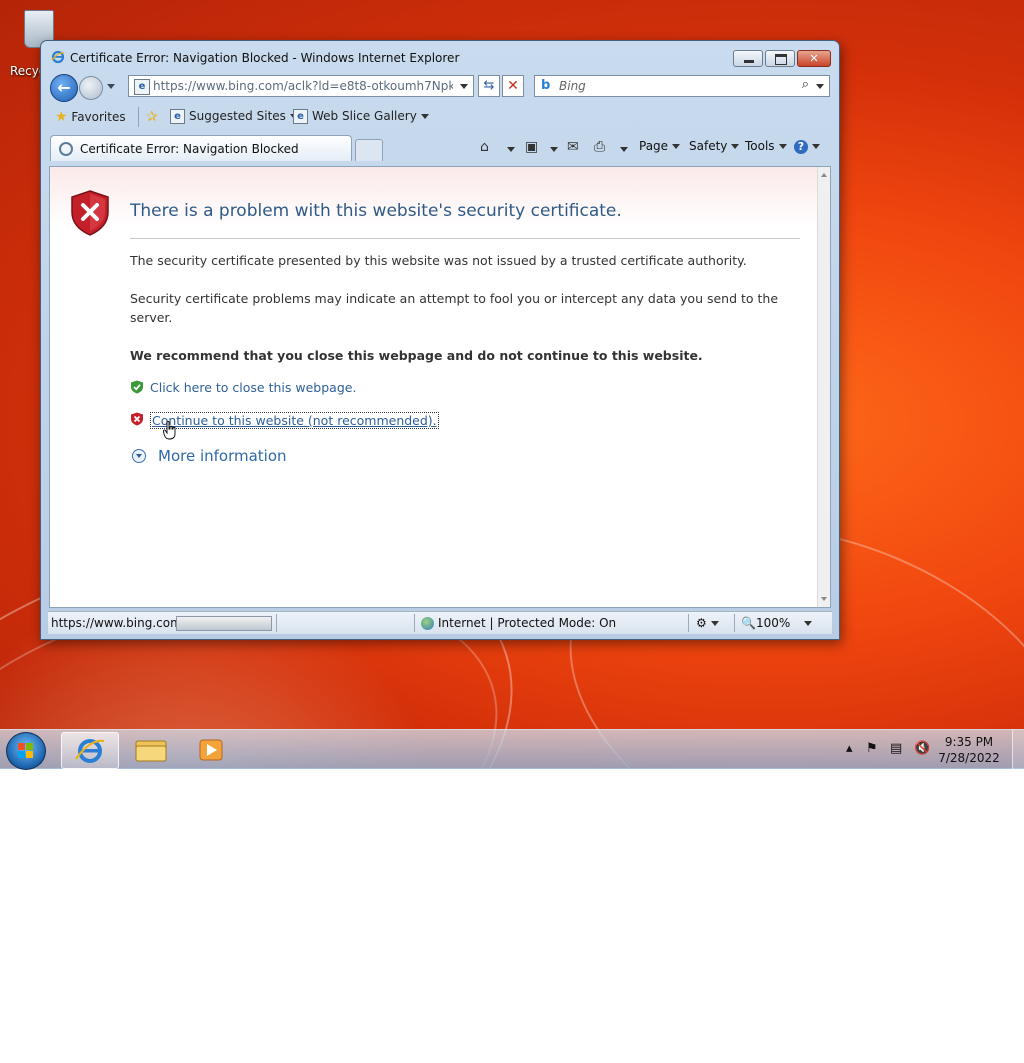  Describe the element at coordinates (137, 419) in the screenshot. I see `red-shield-x-icon` at that location.